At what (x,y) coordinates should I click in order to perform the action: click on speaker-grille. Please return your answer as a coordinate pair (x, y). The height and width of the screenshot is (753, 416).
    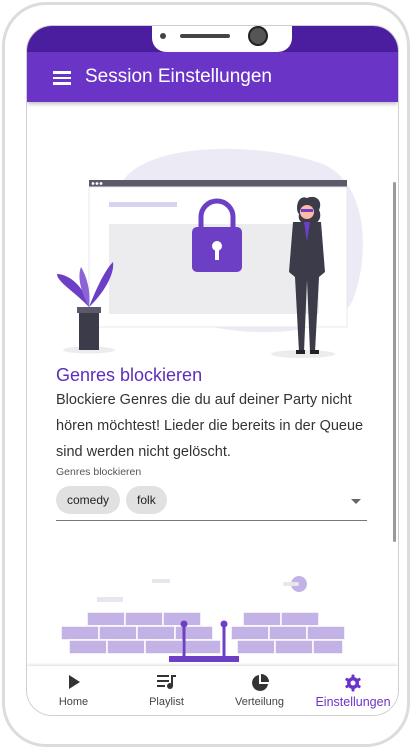
    Looking at the image, I should click on (205, 36).